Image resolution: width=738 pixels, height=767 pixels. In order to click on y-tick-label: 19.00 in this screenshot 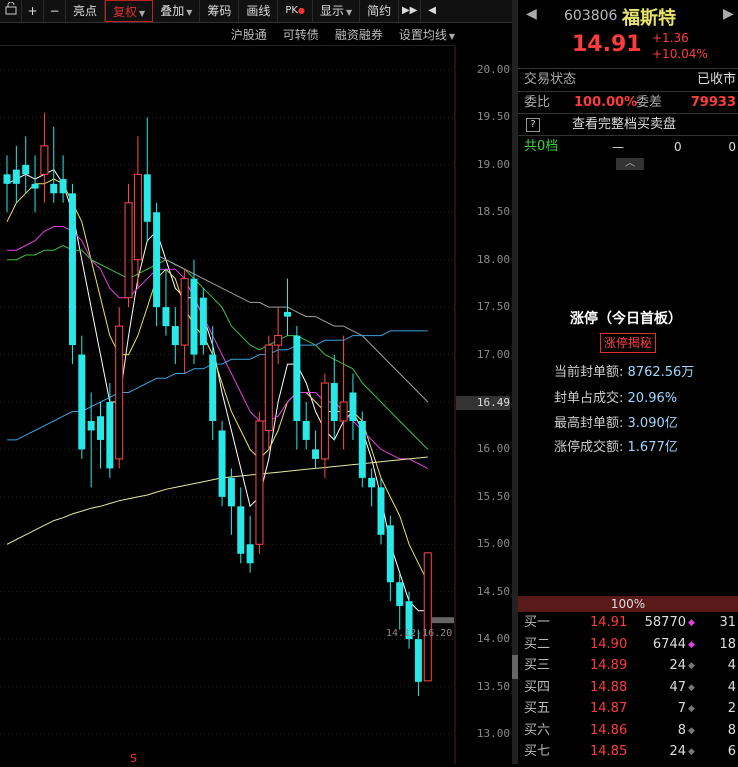, I will do `click(493, 164)`.